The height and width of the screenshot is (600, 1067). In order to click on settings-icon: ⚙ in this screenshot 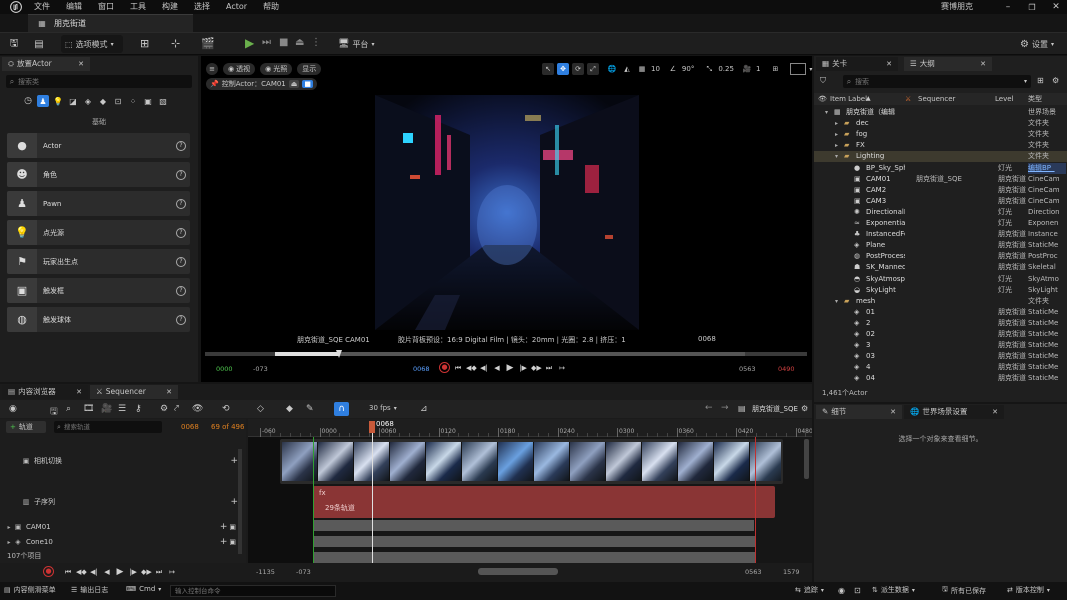, I will do `click(1055, 80)`.